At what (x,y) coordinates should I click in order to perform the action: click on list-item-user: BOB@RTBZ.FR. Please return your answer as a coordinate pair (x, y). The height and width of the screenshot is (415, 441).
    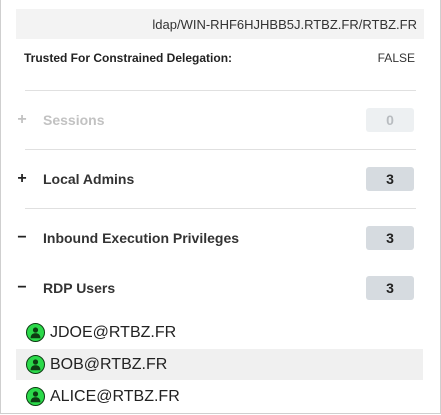
    Looking at the image, I should click on (219, 364).